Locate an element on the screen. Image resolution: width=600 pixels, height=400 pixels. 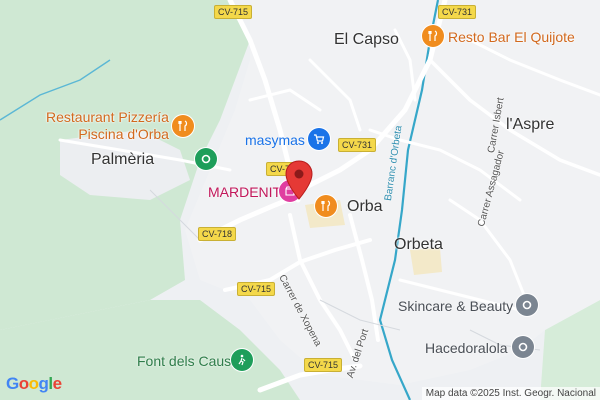
cart-icon is located at coordinates (319, 139).